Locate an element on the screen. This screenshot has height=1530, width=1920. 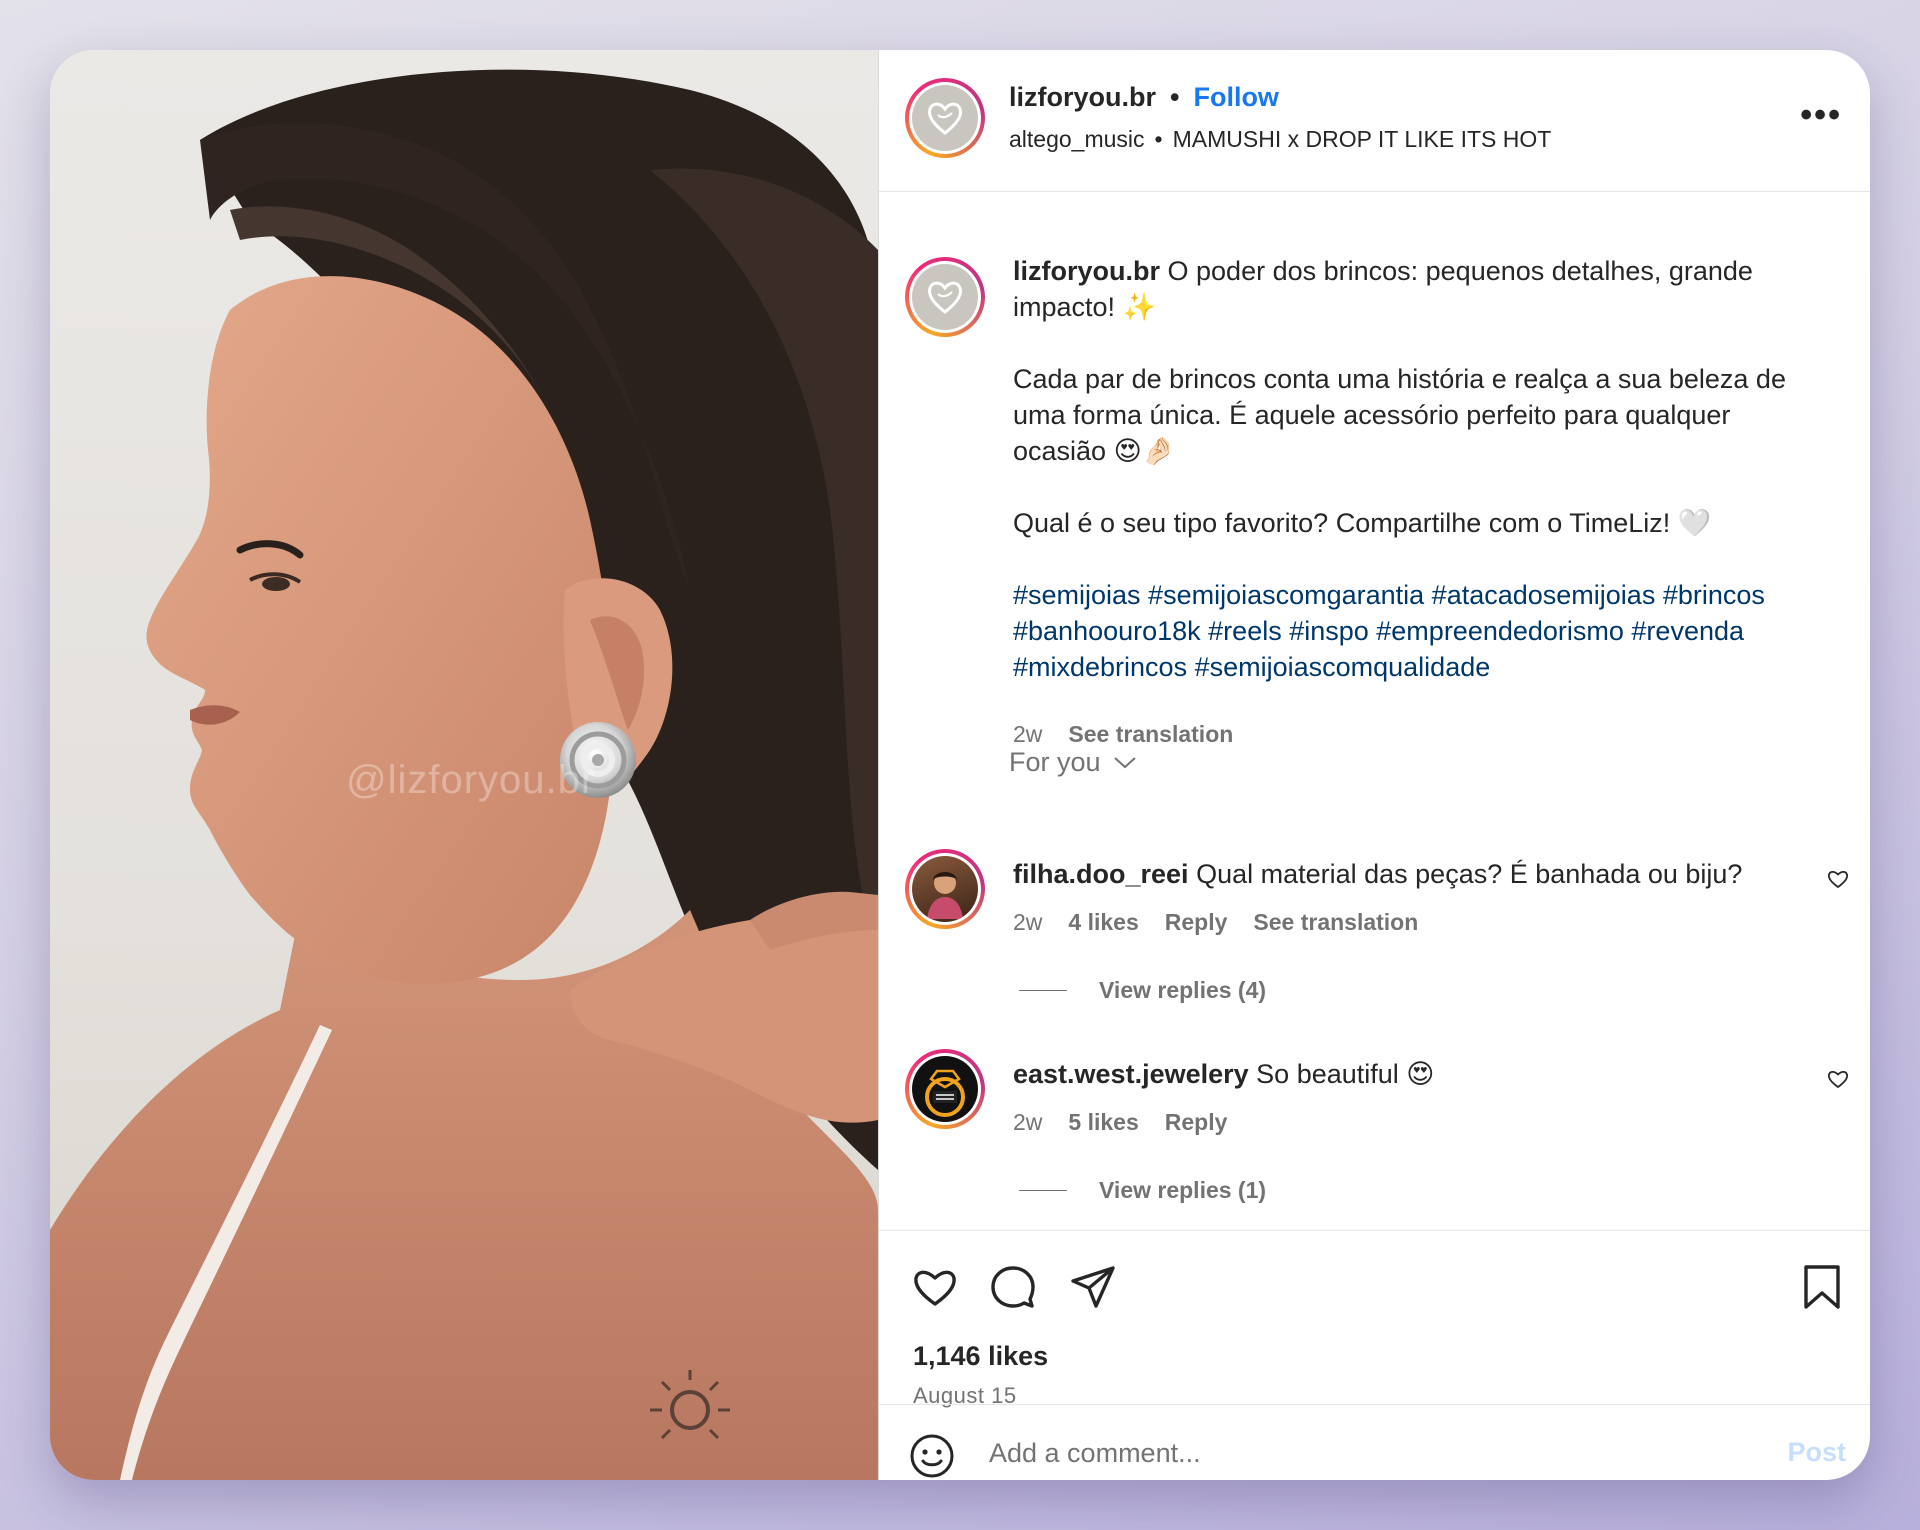
comment-composer: Post is located at coordinates (1374, 1442).